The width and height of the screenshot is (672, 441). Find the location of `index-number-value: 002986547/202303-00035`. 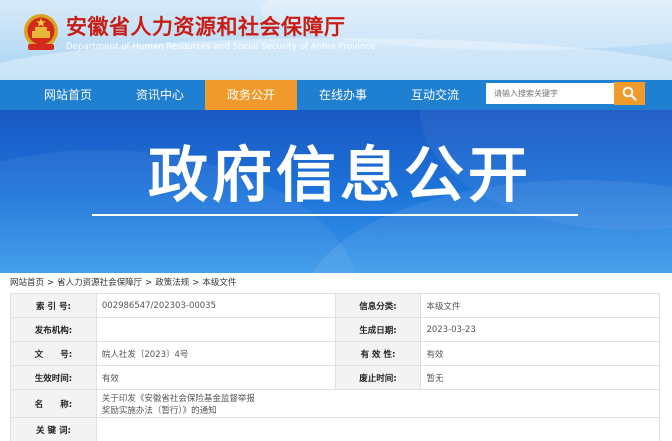

index-number-value: 002986547/202303-00035 is located at coordinates (215, 305).